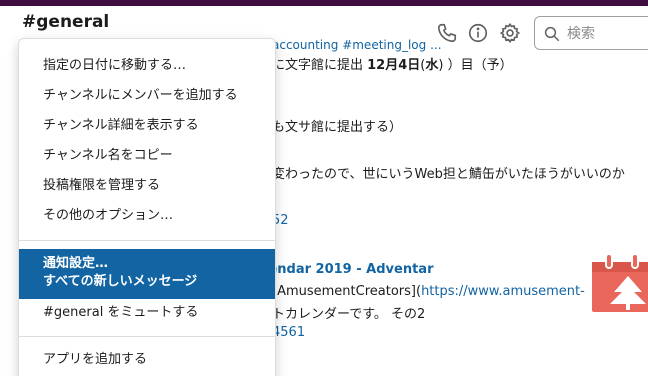 This screenshot has height=376, width=648. Describe the element at coordinates (347, 291) in the screenshot. I see `attachment-fragment: [AmusementCreators](` at that location.